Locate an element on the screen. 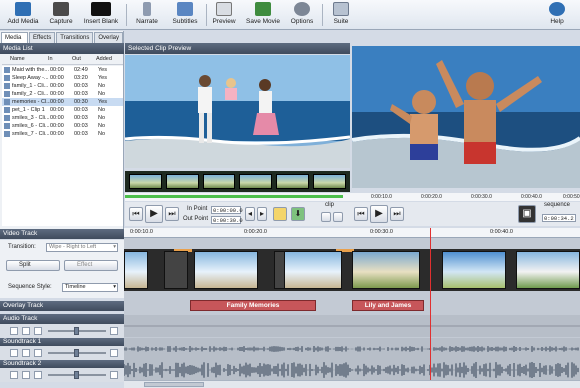  media-list-item: smiles_7 - Cli... 00:00 00:03 No is located at coordinates (62, 134).